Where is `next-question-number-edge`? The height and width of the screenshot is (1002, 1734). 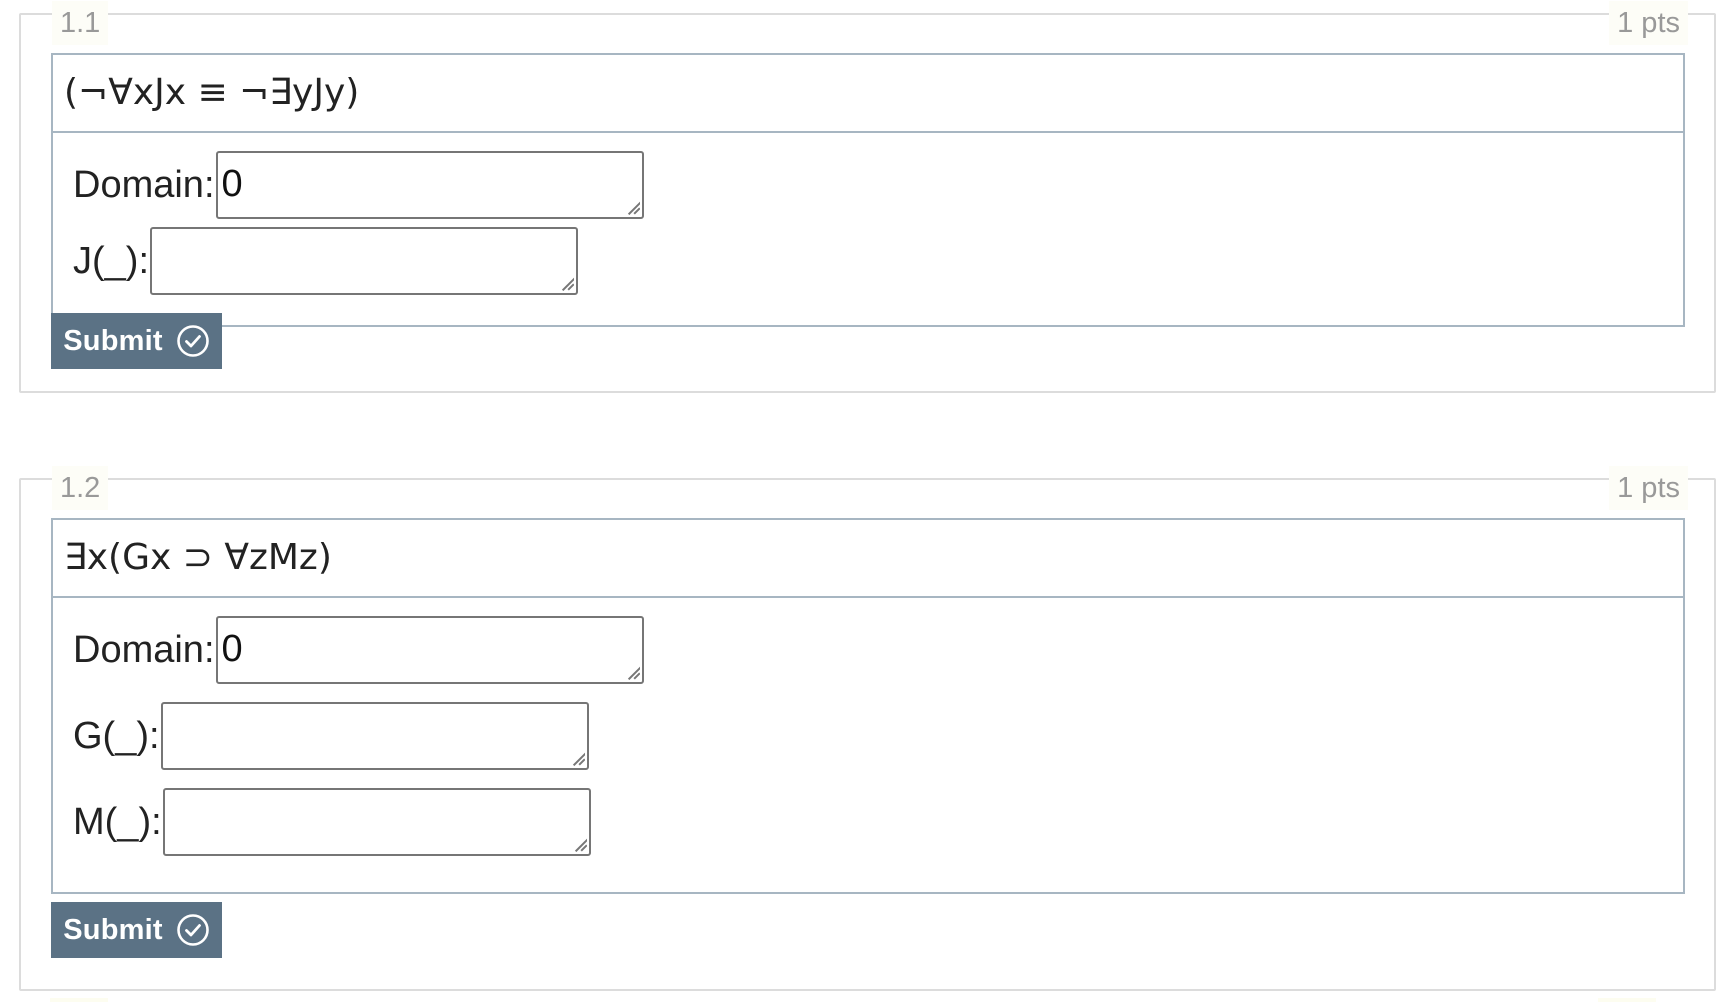 next-question-number-edge is located at coordinates (79, 1000).